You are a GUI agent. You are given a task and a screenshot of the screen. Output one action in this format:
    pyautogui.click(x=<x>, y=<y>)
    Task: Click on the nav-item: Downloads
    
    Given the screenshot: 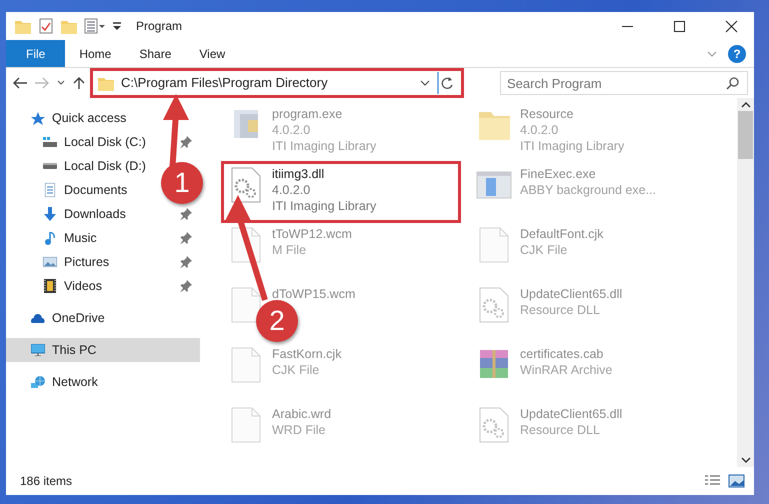 What is the action you would take?
    pyautogui.click(x=95, y=214)
    